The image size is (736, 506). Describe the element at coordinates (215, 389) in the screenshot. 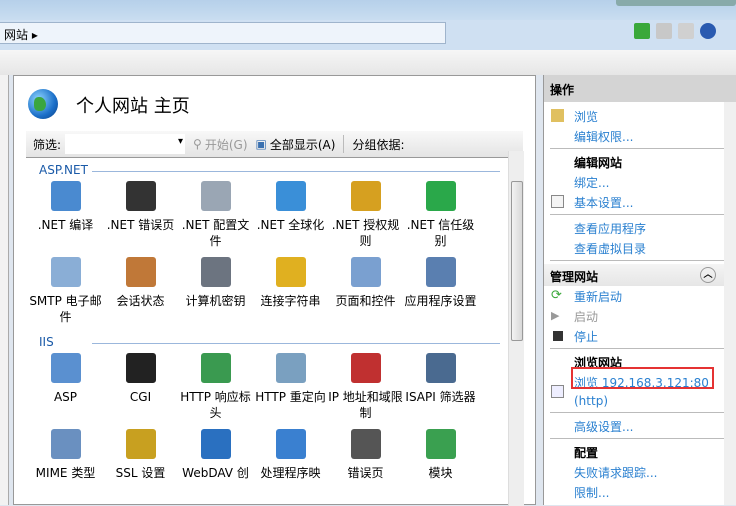

I see `feature-item: HTTP 响应标头` at that location.